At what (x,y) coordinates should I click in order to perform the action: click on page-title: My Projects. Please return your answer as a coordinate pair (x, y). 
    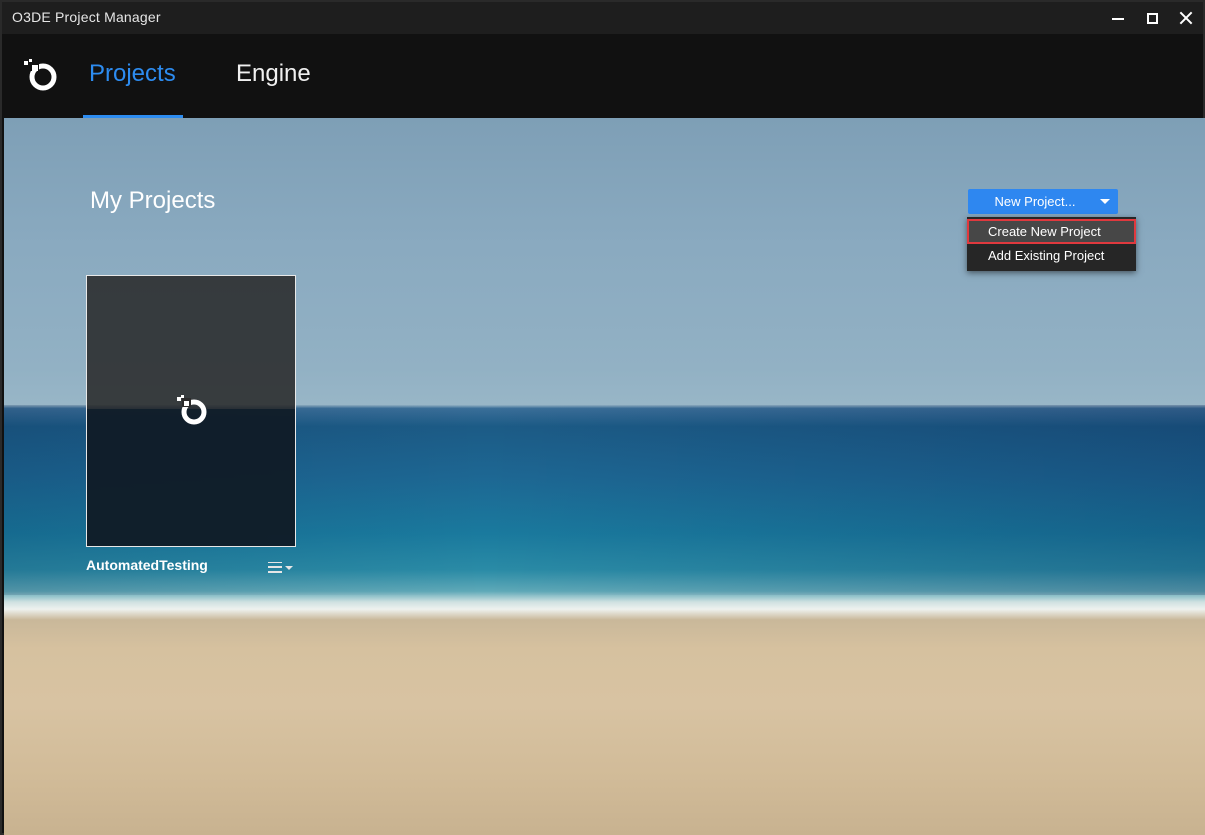
    Looking at the image, I should click on (153, 200).